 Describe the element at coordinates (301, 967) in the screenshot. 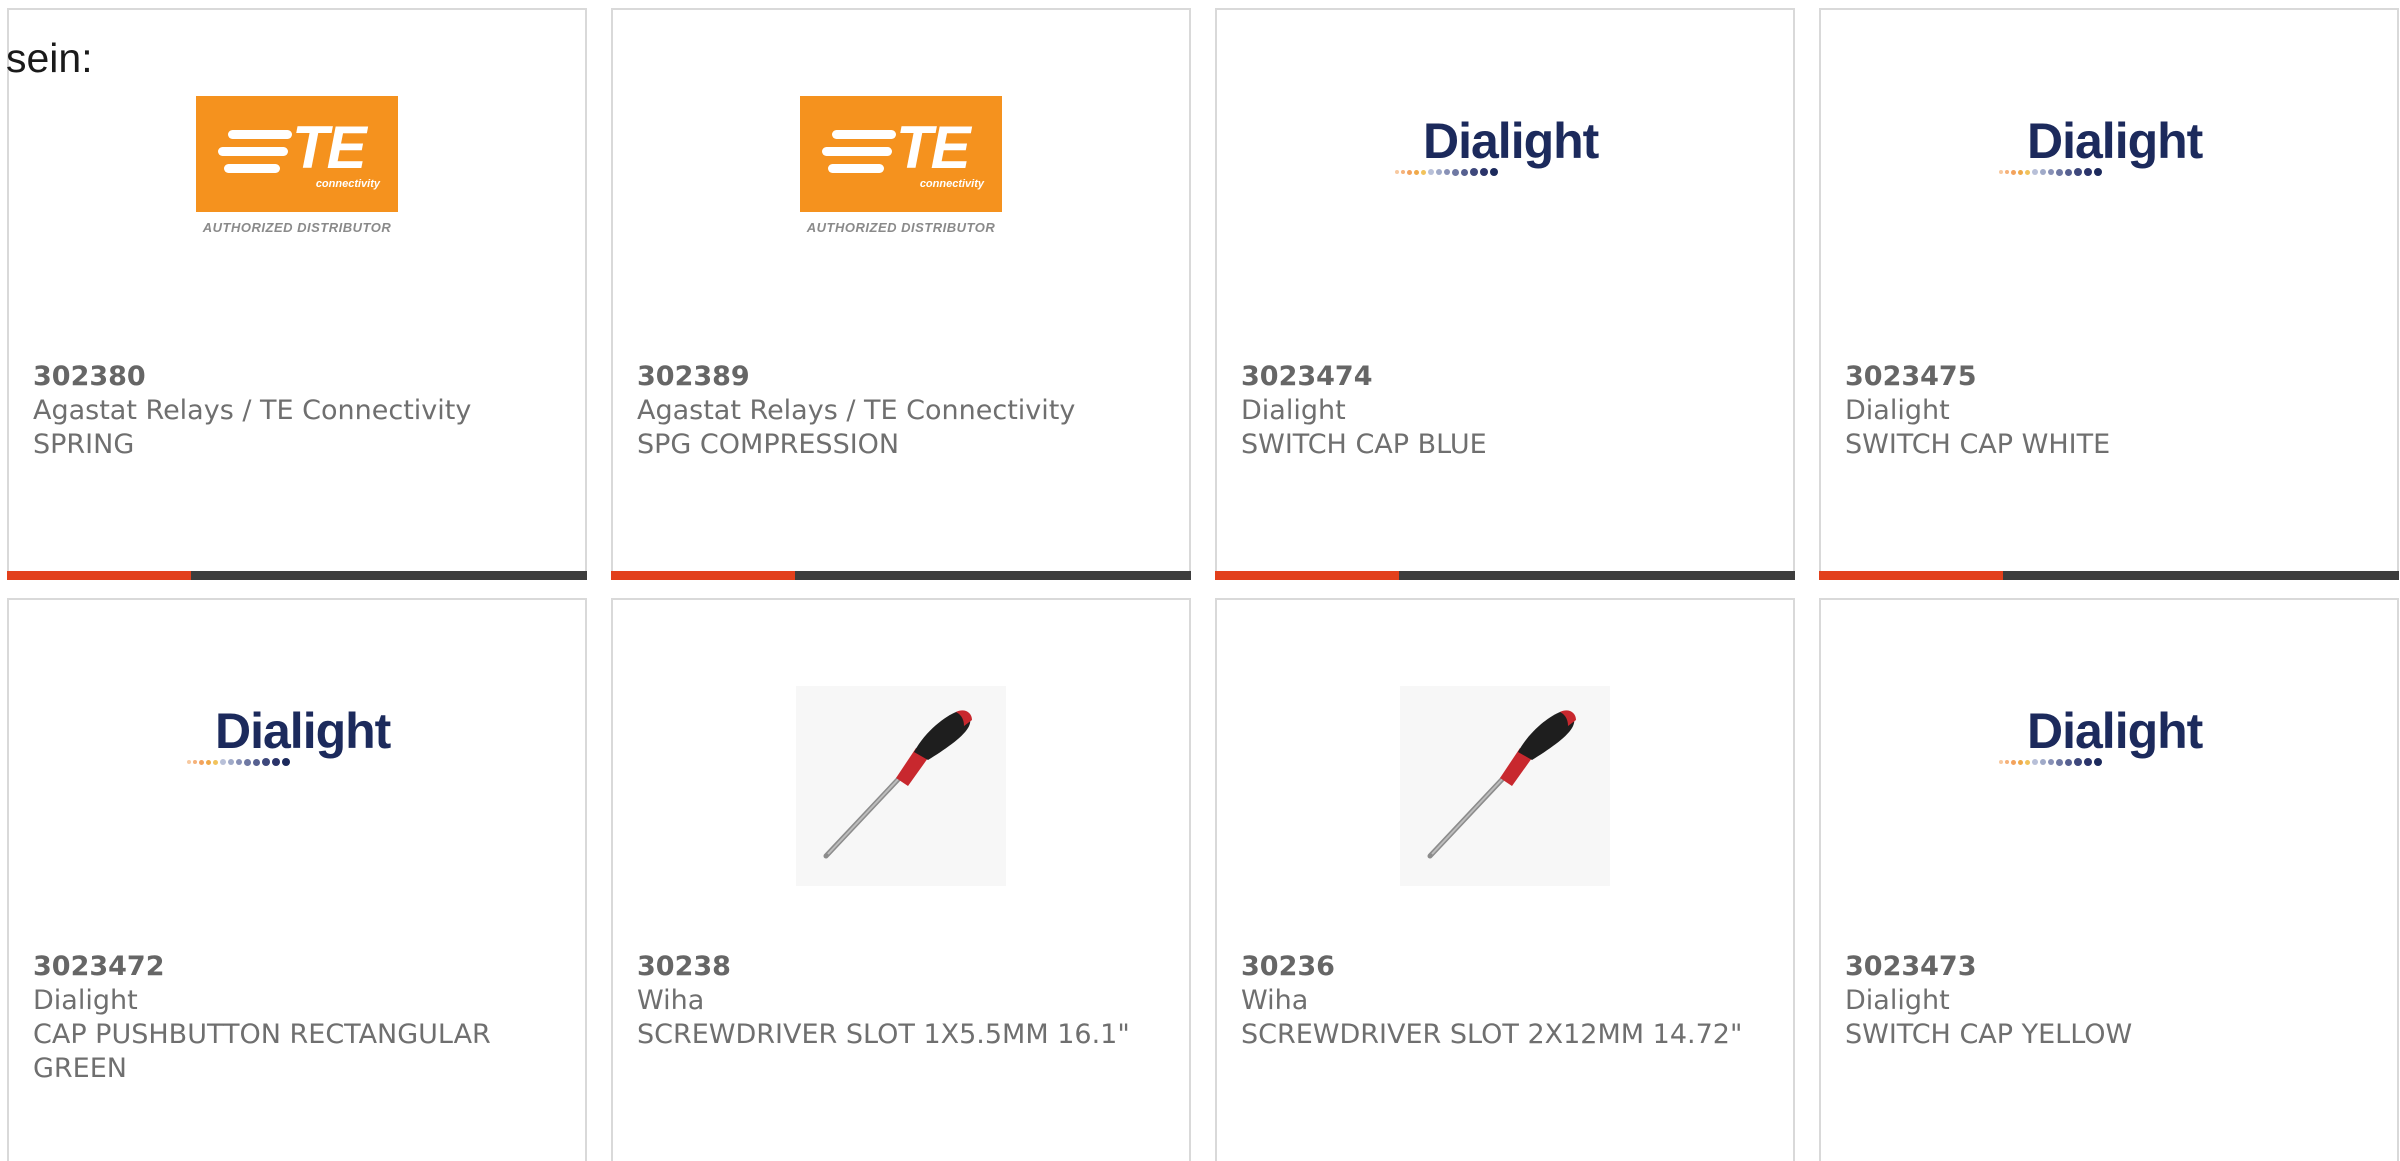

I see `part-number: 3023472` at that location.